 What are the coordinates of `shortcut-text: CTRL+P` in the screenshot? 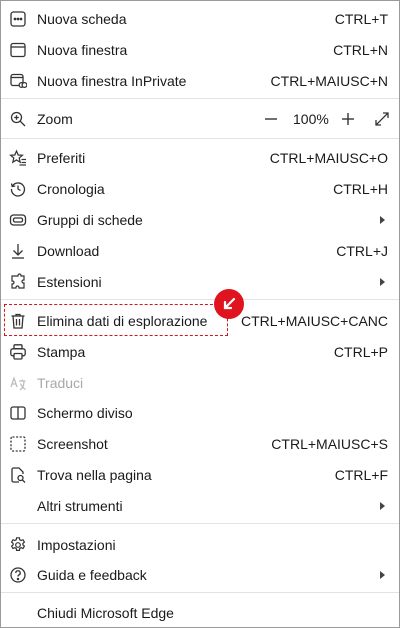 It's located at (360, 351).